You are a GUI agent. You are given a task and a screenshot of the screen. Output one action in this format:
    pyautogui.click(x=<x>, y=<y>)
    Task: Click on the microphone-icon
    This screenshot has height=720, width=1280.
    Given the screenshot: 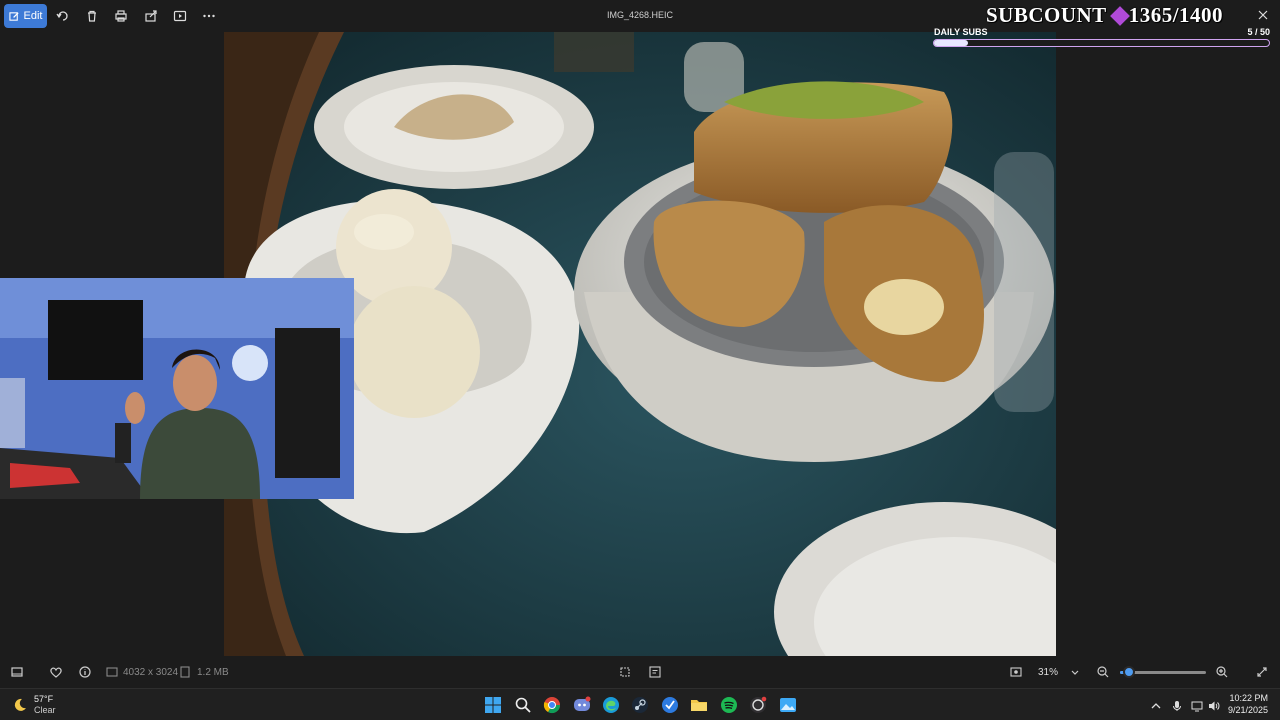 What is the action you would take?
    pyautogui.click(x=1177, y=705)
    